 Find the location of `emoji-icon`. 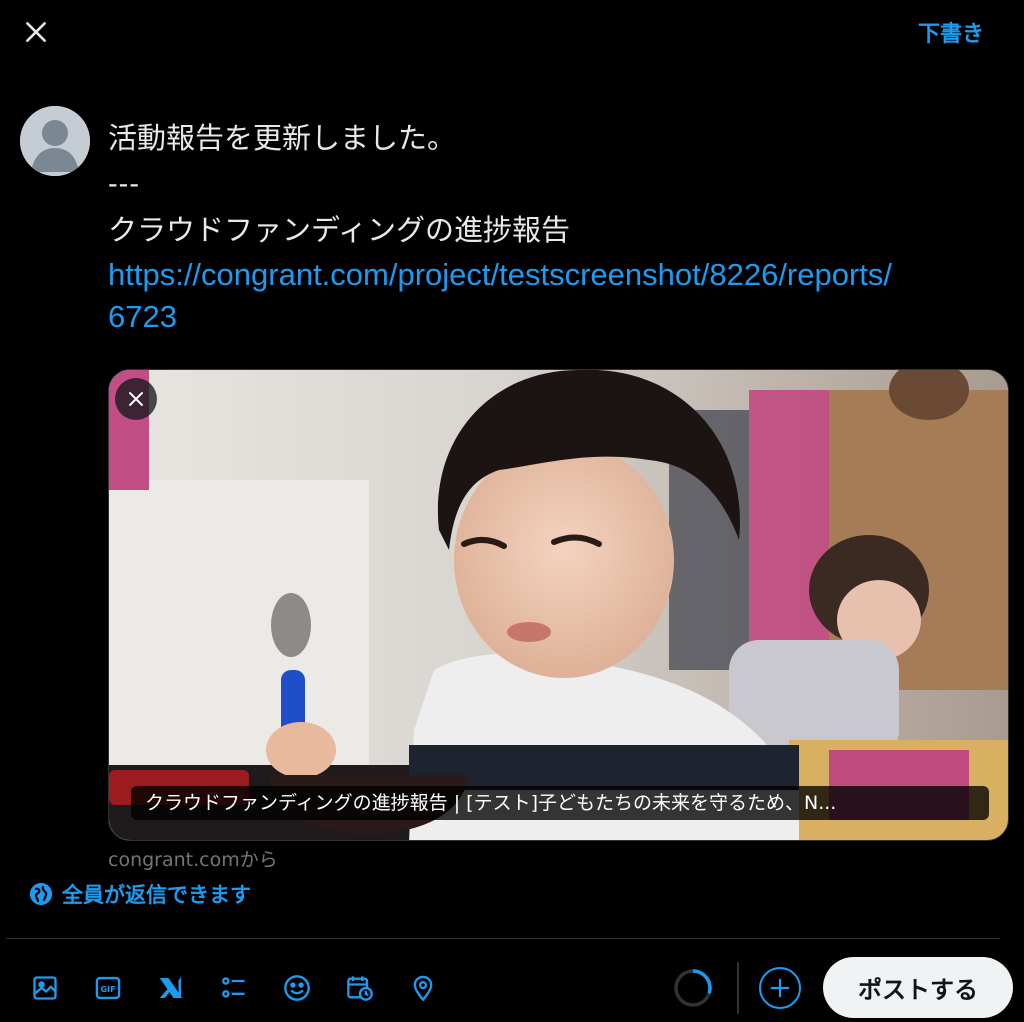

emoji-icon is located at coordinates (297, 988).